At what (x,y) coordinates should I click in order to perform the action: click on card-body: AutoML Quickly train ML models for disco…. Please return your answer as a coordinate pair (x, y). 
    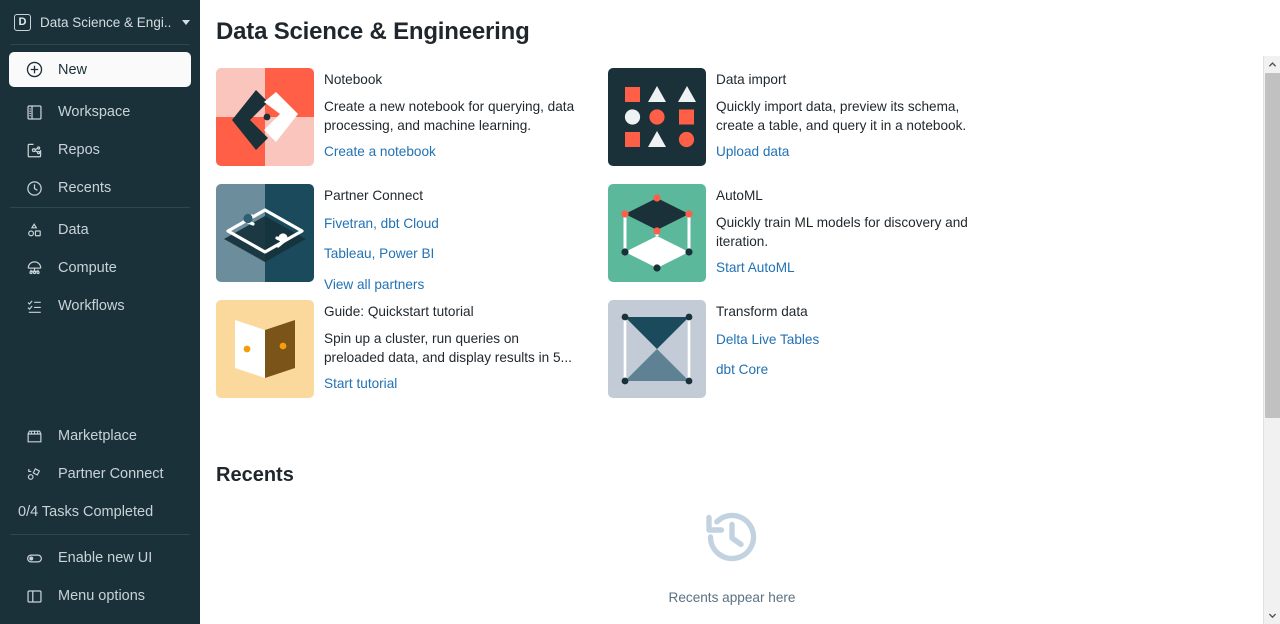
    Looking at the image, I should click on (858, 242).